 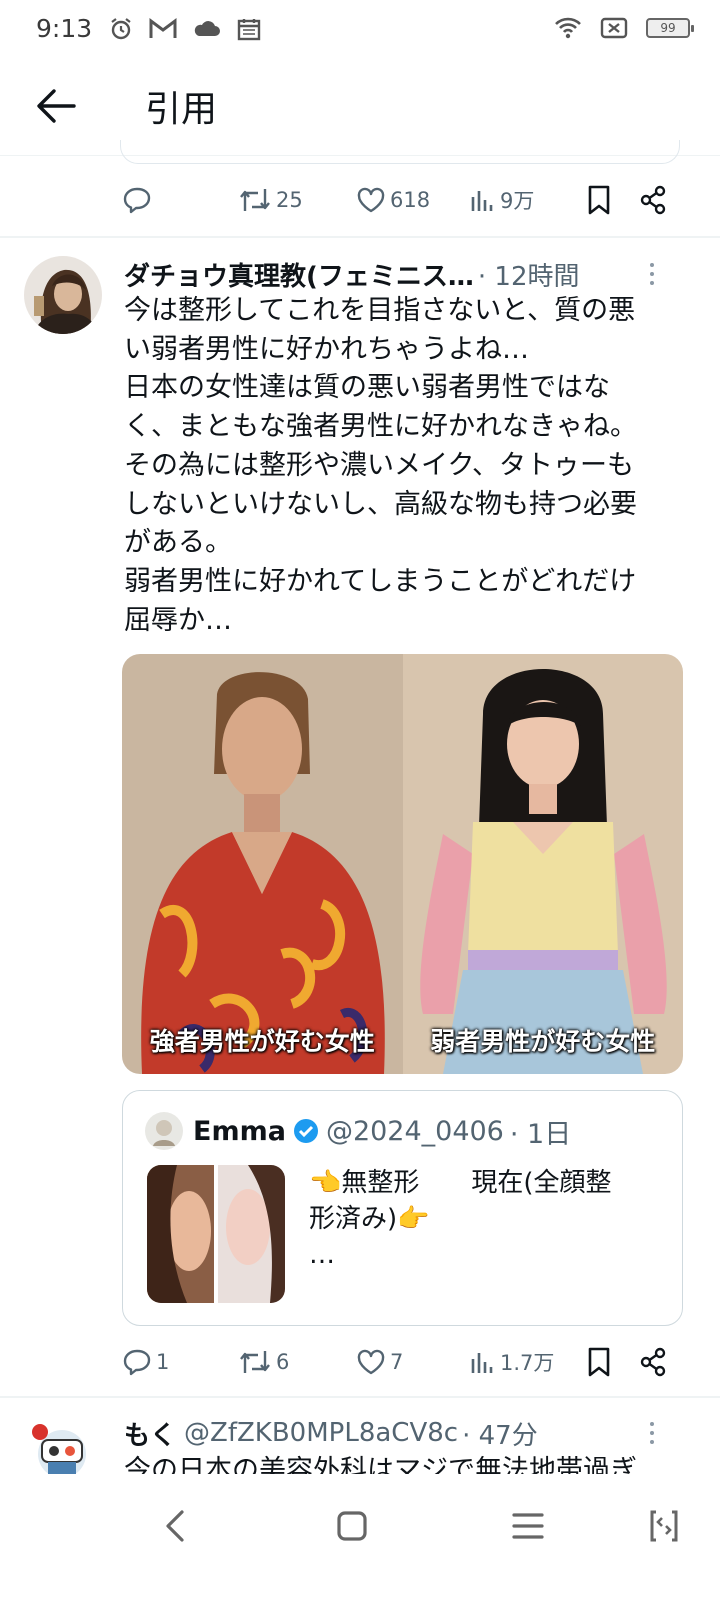 I want to click on status-time: 9:13, so click(x=64, y=28).